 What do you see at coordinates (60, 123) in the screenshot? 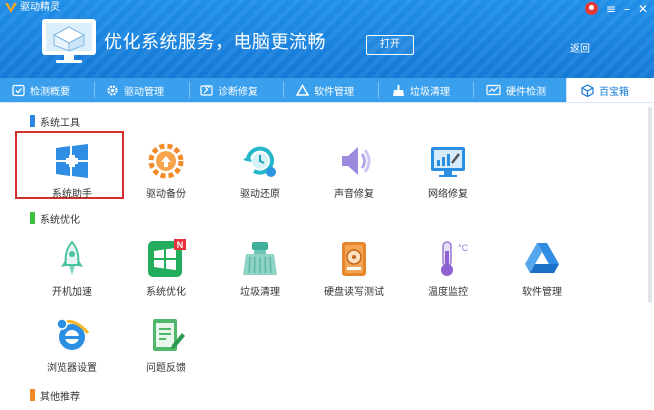
I see `section-title: 系统工具` at bounding box center [60, 123].